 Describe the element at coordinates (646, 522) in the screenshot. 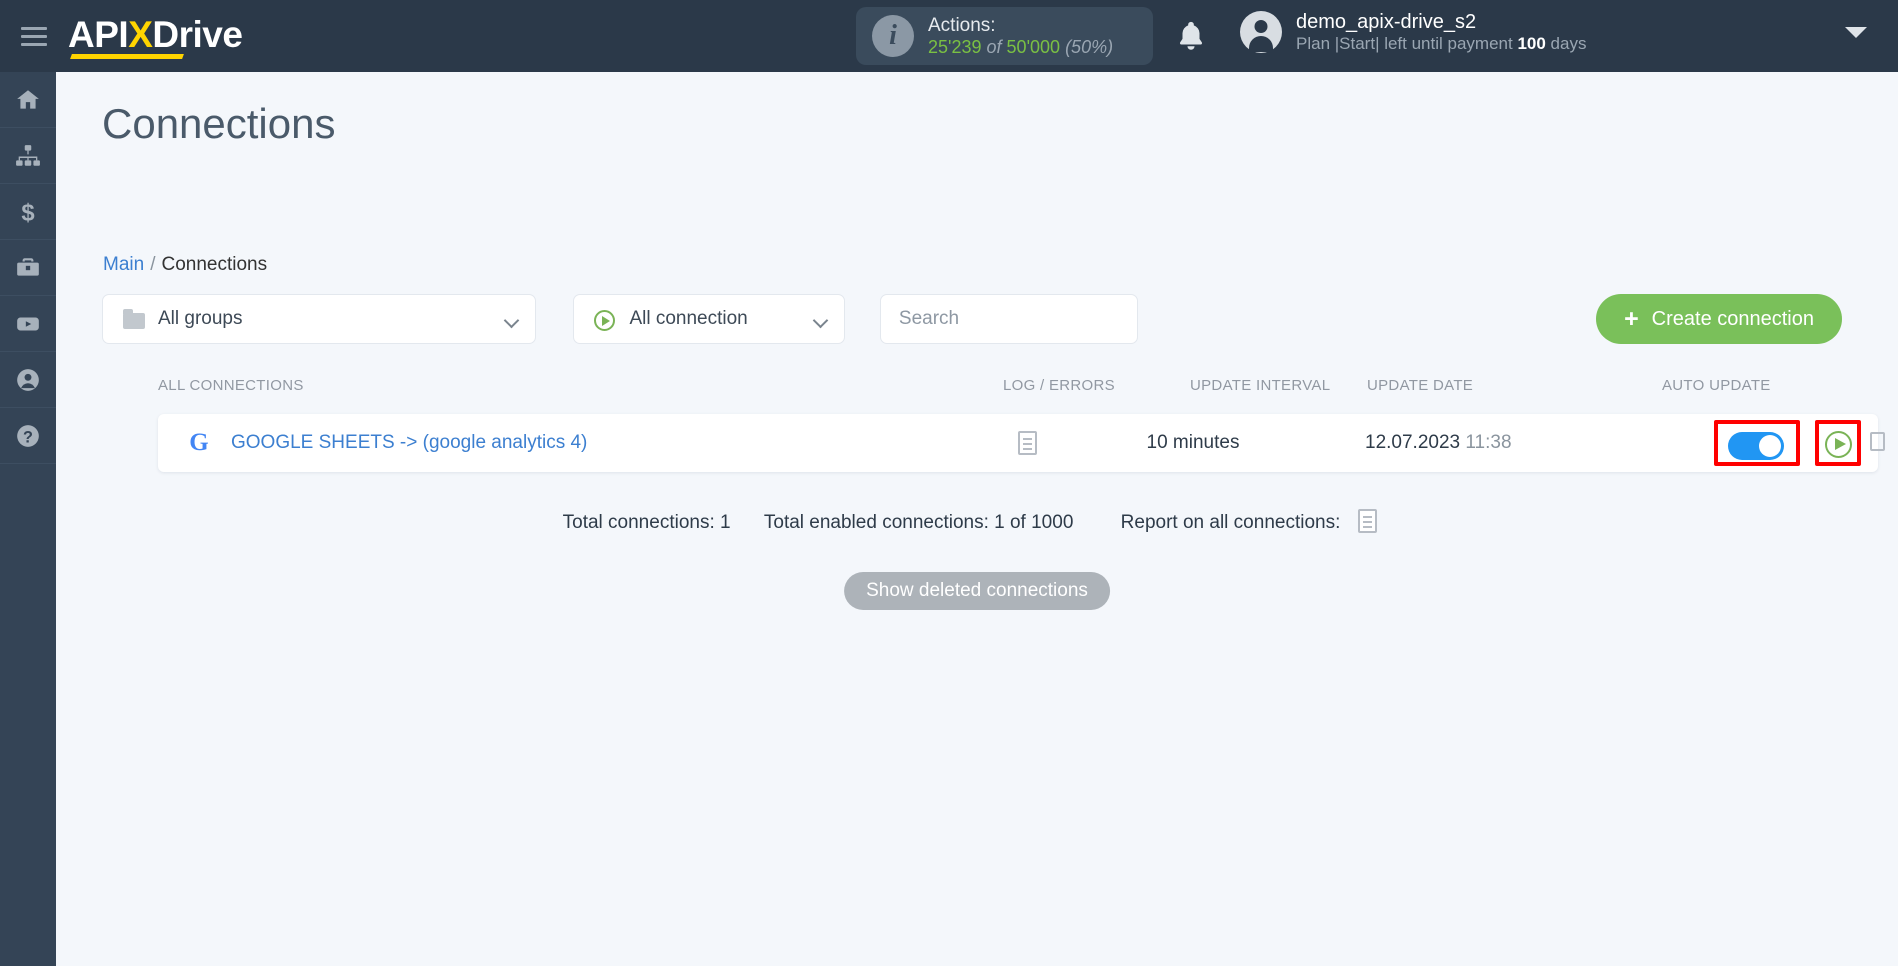

I see `total-connections: Total connections: 1` at that location.